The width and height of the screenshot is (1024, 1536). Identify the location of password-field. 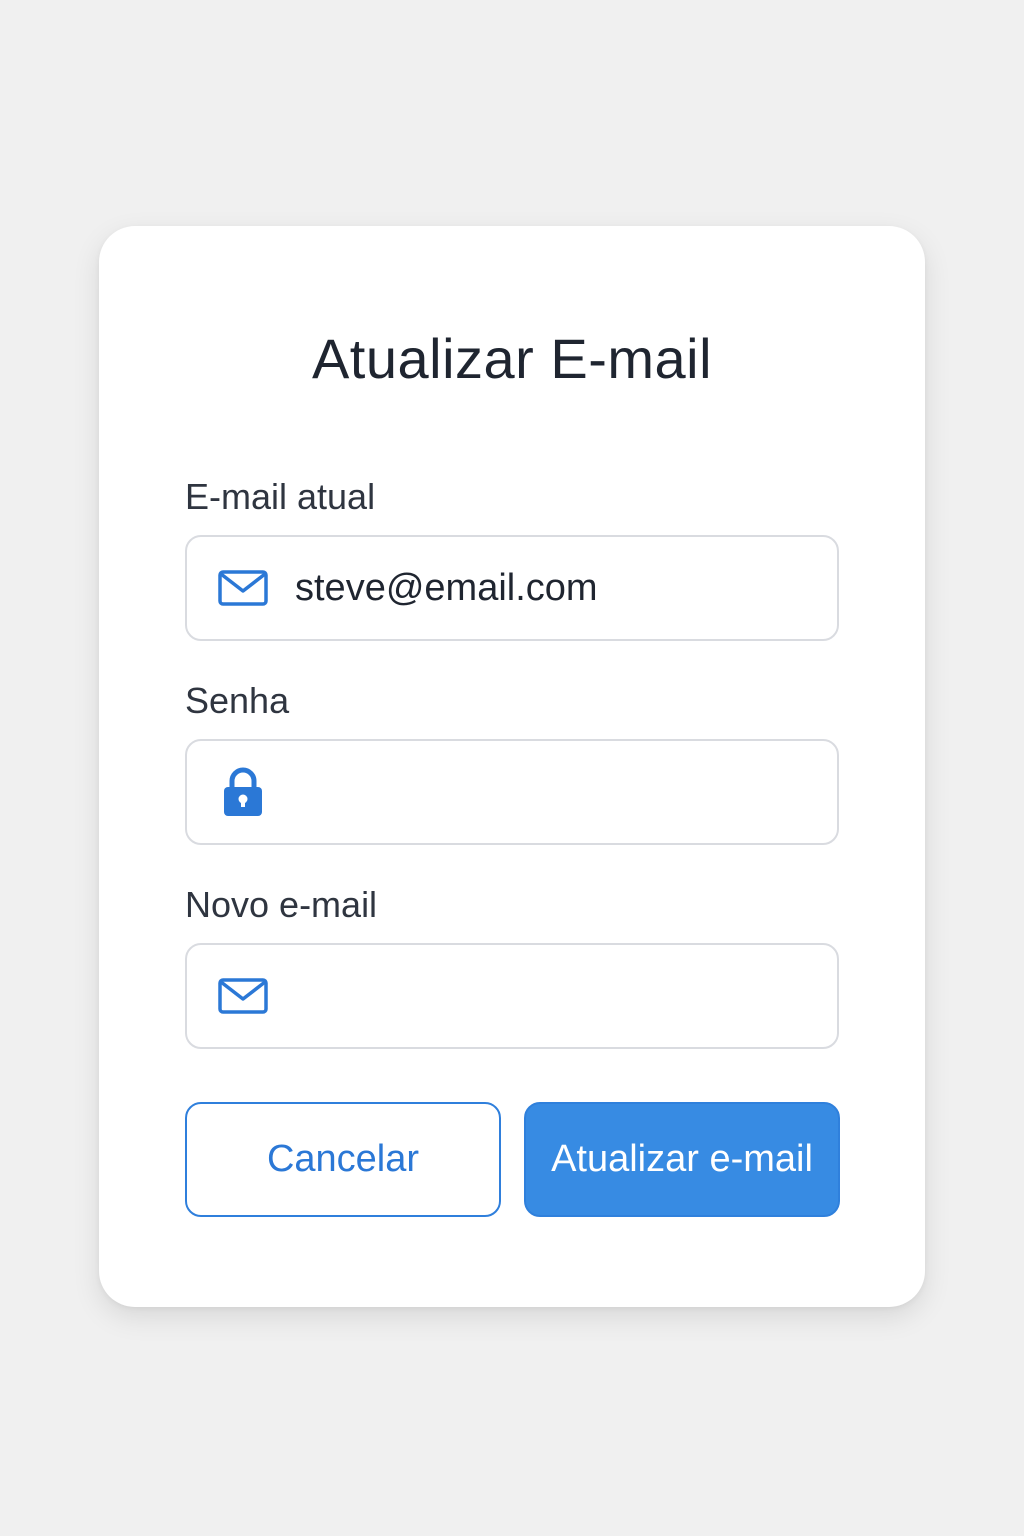
(512, 792).